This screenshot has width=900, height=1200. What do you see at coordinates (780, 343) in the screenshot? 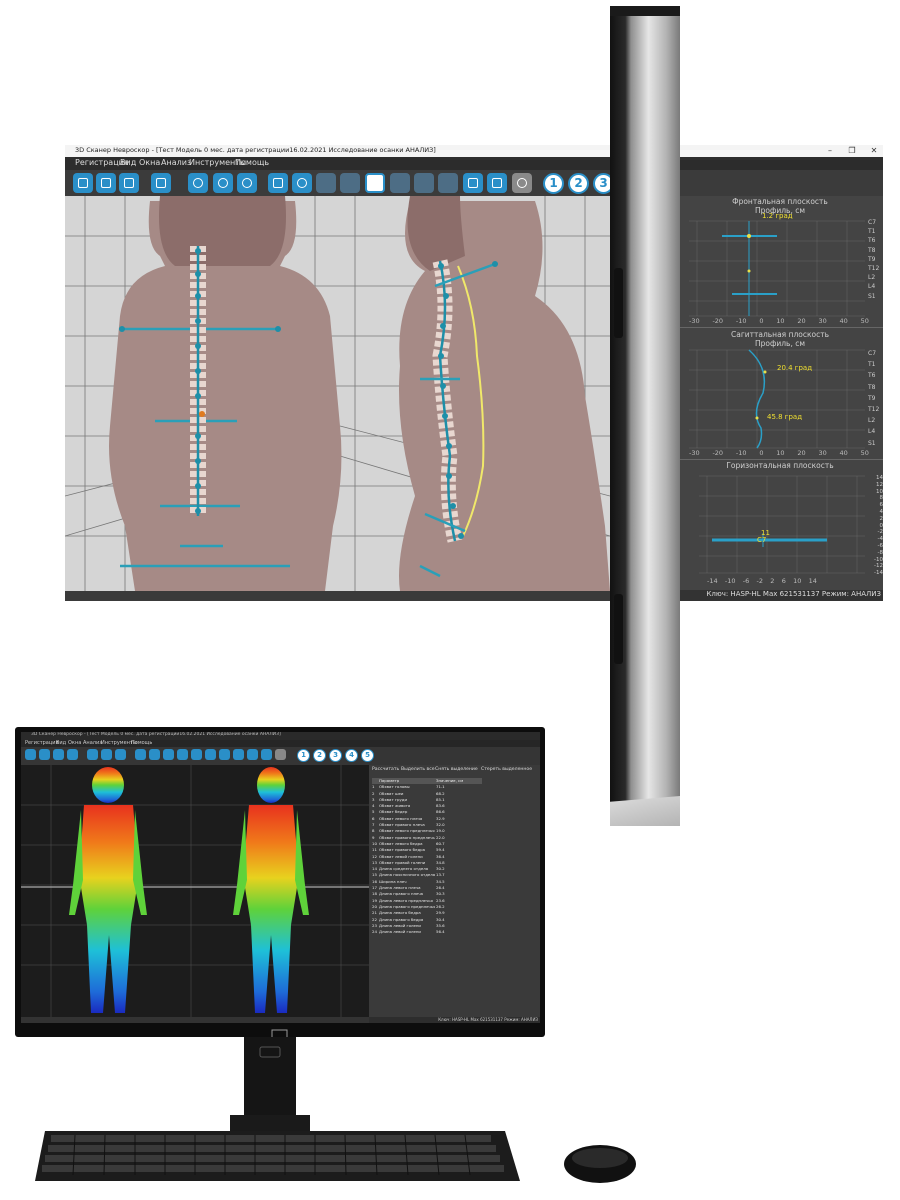
I see `sagittal-subtitle: Профиль, см` at bounding box center [780, 343].